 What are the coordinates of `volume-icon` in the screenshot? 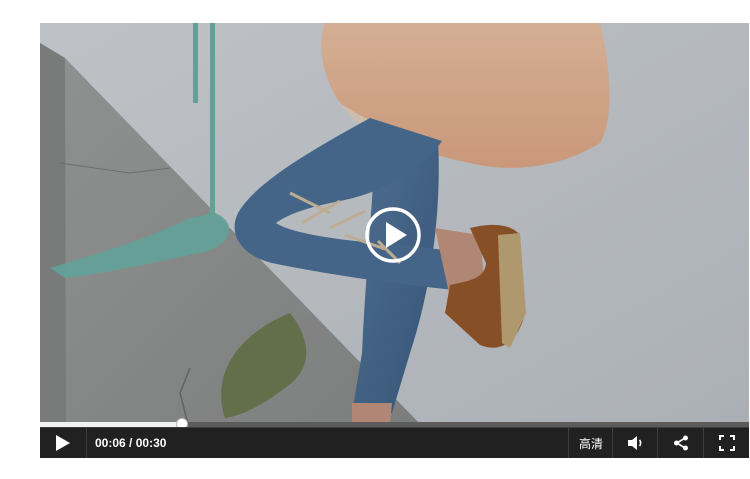 It's located at (634, 443).